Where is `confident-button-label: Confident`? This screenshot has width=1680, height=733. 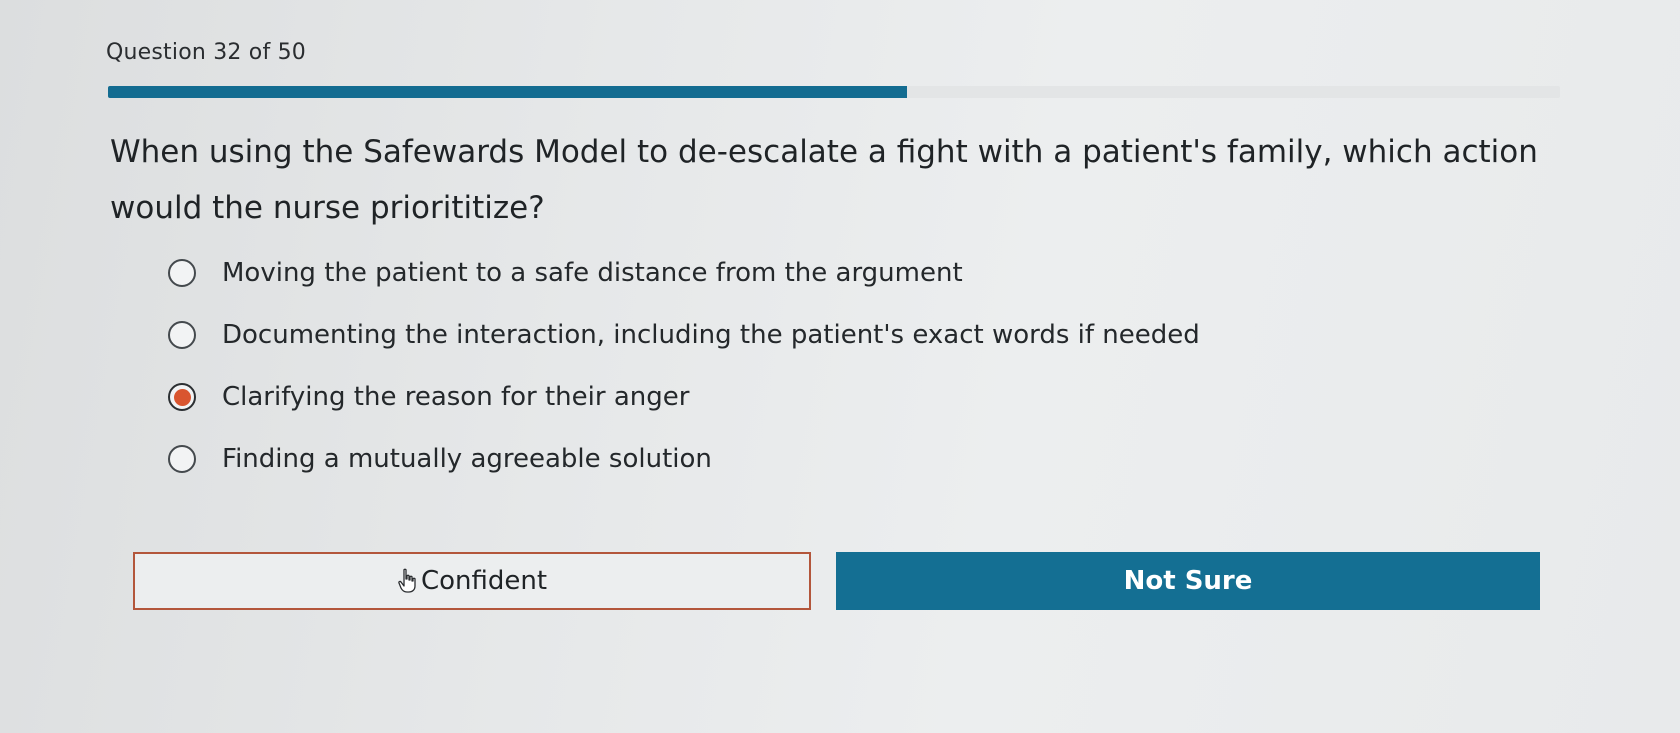 confident-button-label: Confident is located at coordinates (484, 581).